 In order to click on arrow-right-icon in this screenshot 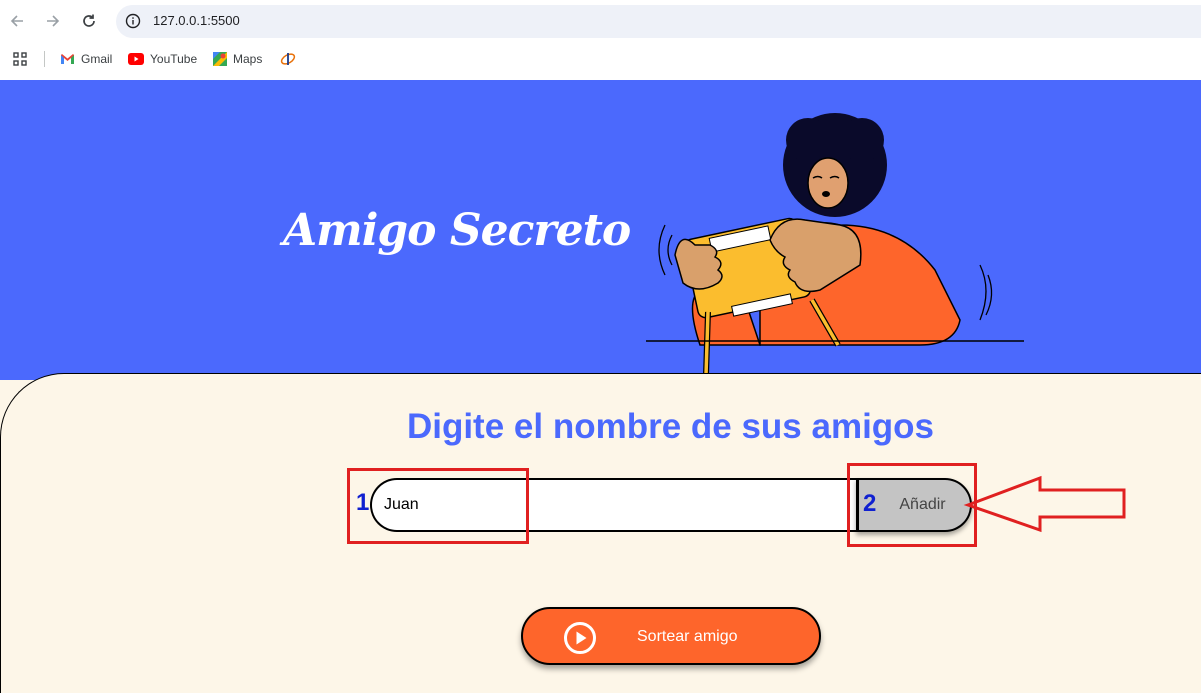, I will do `click(53, 21)`.